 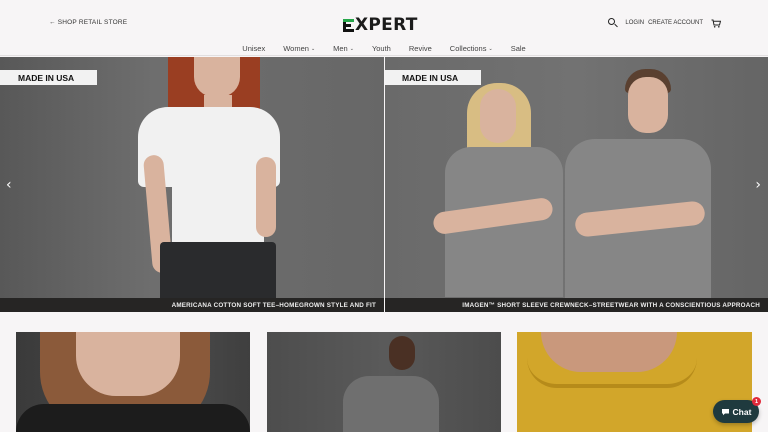 I want to click on logo-text: XPERT, so click(x=386, y=25).